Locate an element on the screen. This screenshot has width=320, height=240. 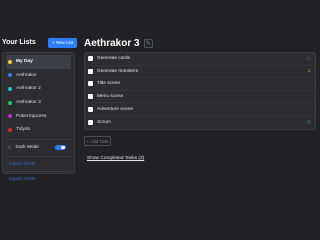
sidebar-item-label: Aethrakor 3 is located at coordinates (28, 103).